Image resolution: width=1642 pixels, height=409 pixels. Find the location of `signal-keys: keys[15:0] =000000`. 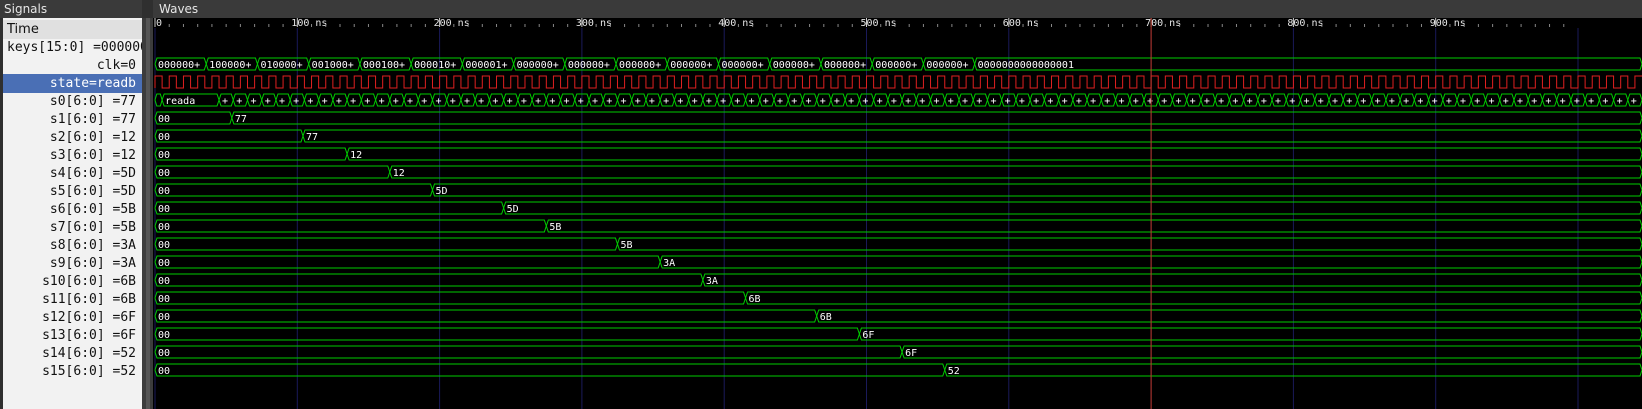

signal-keys: keys[15:0] =000000 is located at coordinates (72, 47).